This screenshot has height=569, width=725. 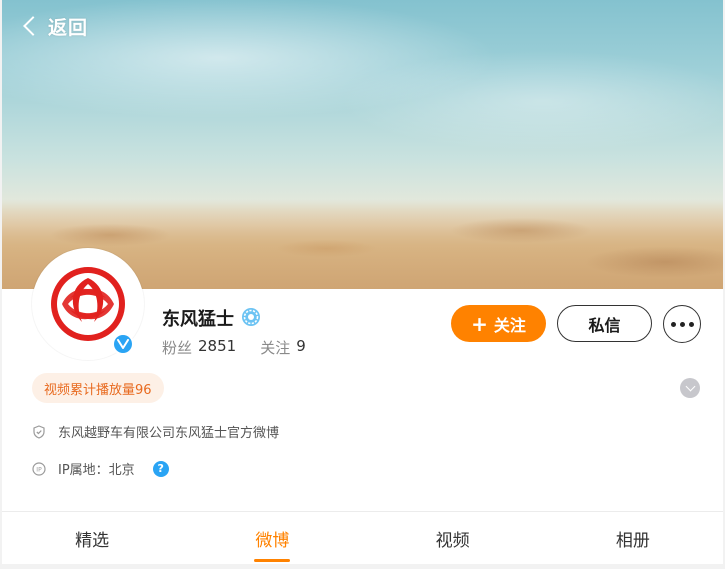 What do you see at coordinates (509, 325) in the screenshot?
I see `follow-label: 关注` at bounding box center [509, 325].